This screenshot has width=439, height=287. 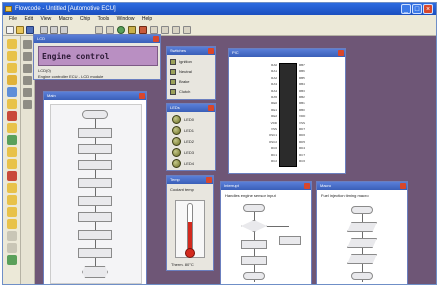 I want to click on chip-left-pin: OSC1, so click(x=272, y=135).